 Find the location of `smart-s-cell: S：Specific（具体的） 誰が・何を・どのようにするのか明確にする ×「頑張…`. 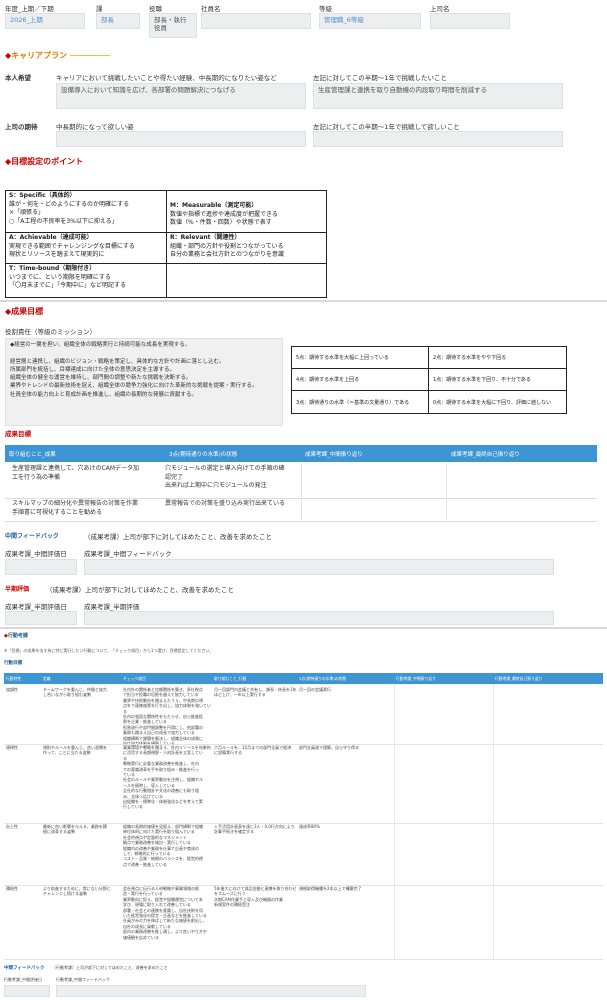

smart-s-cell: S：Specific（具体的） 誰が・何を・どのようにするのか明確にする ×「頑張… is located at coordinates (69, 209).